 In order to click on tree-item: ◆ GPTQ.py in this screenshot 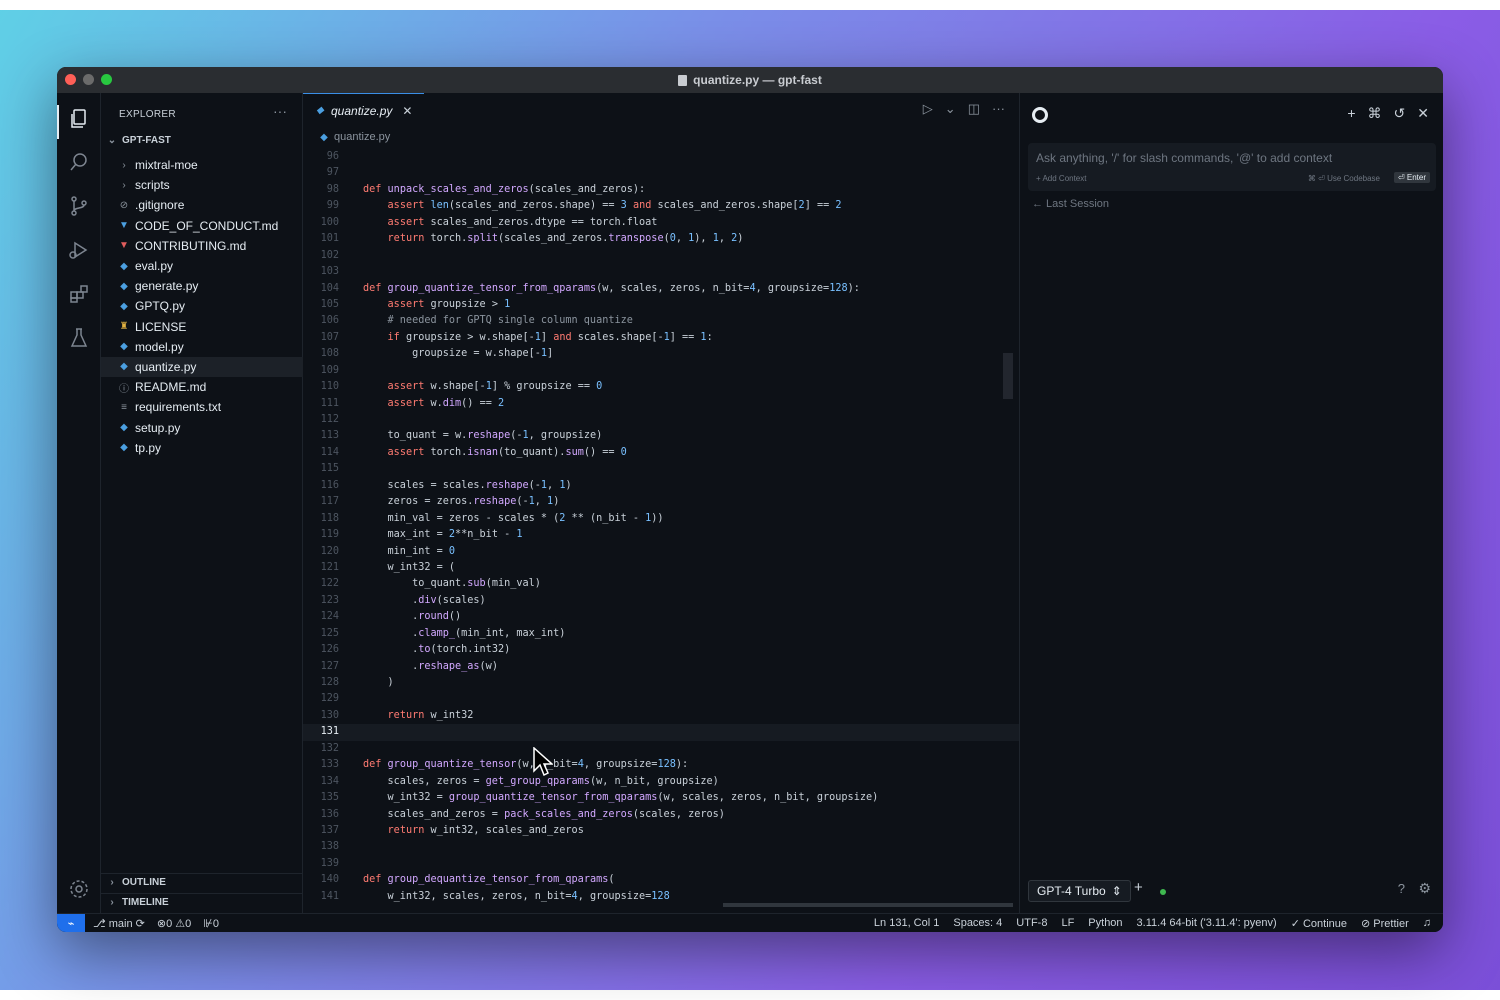, I will do `click(202, 306)`.